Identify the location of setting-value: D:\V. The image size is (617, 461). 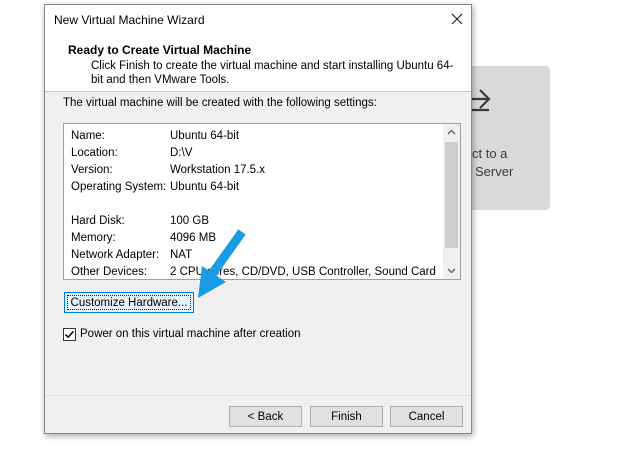
(181, 153).